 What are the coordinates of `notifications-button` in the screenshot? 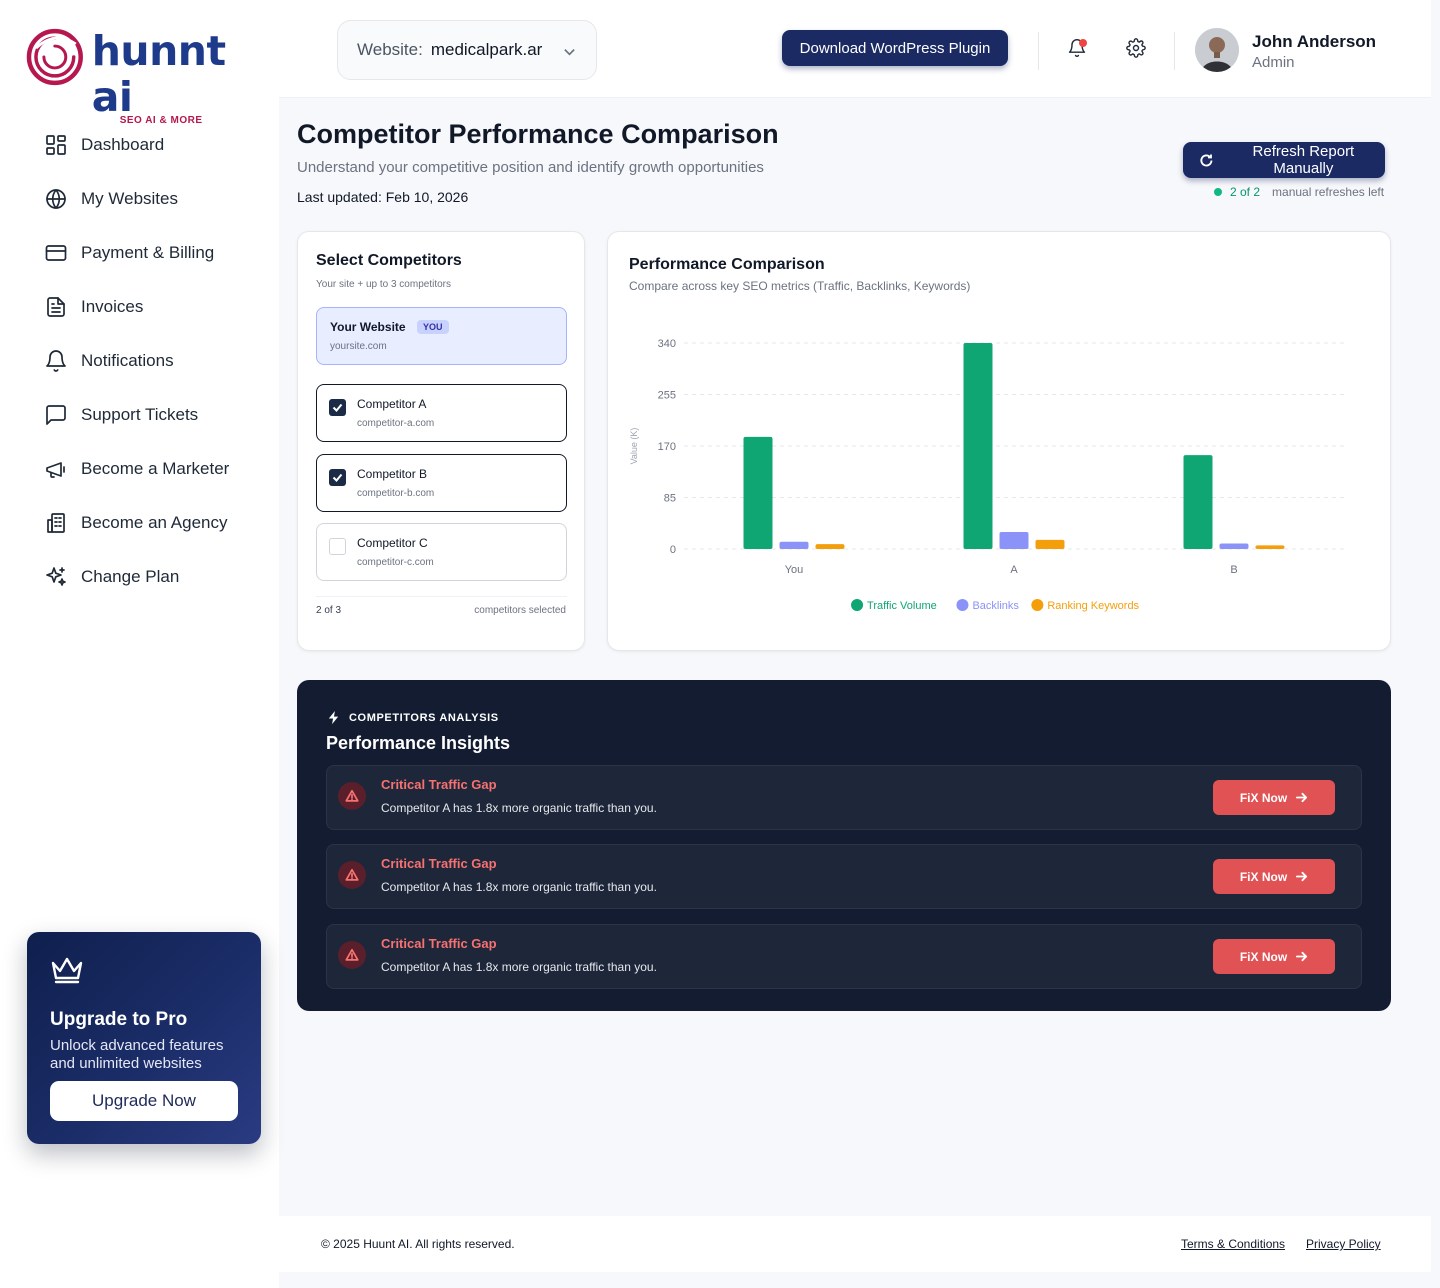 It's located at (1078, 49).